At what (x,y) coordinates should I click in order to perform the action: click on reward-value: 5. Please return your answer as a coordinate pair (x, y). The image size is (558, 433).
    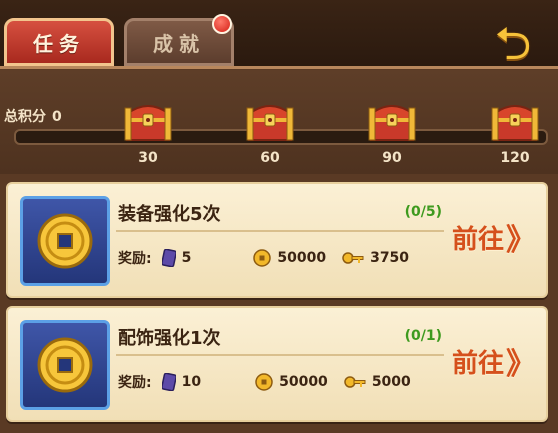
    Looking at the image, I should click on (186, 258).